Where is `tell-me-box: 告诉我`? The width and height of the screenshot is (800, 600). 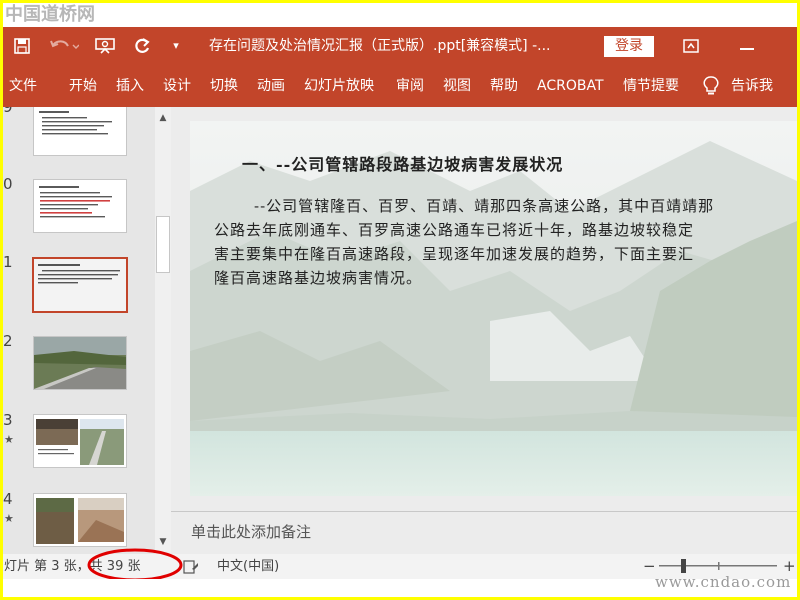 tell-me-box: 告诉我 is located at coordinates (752, 86).